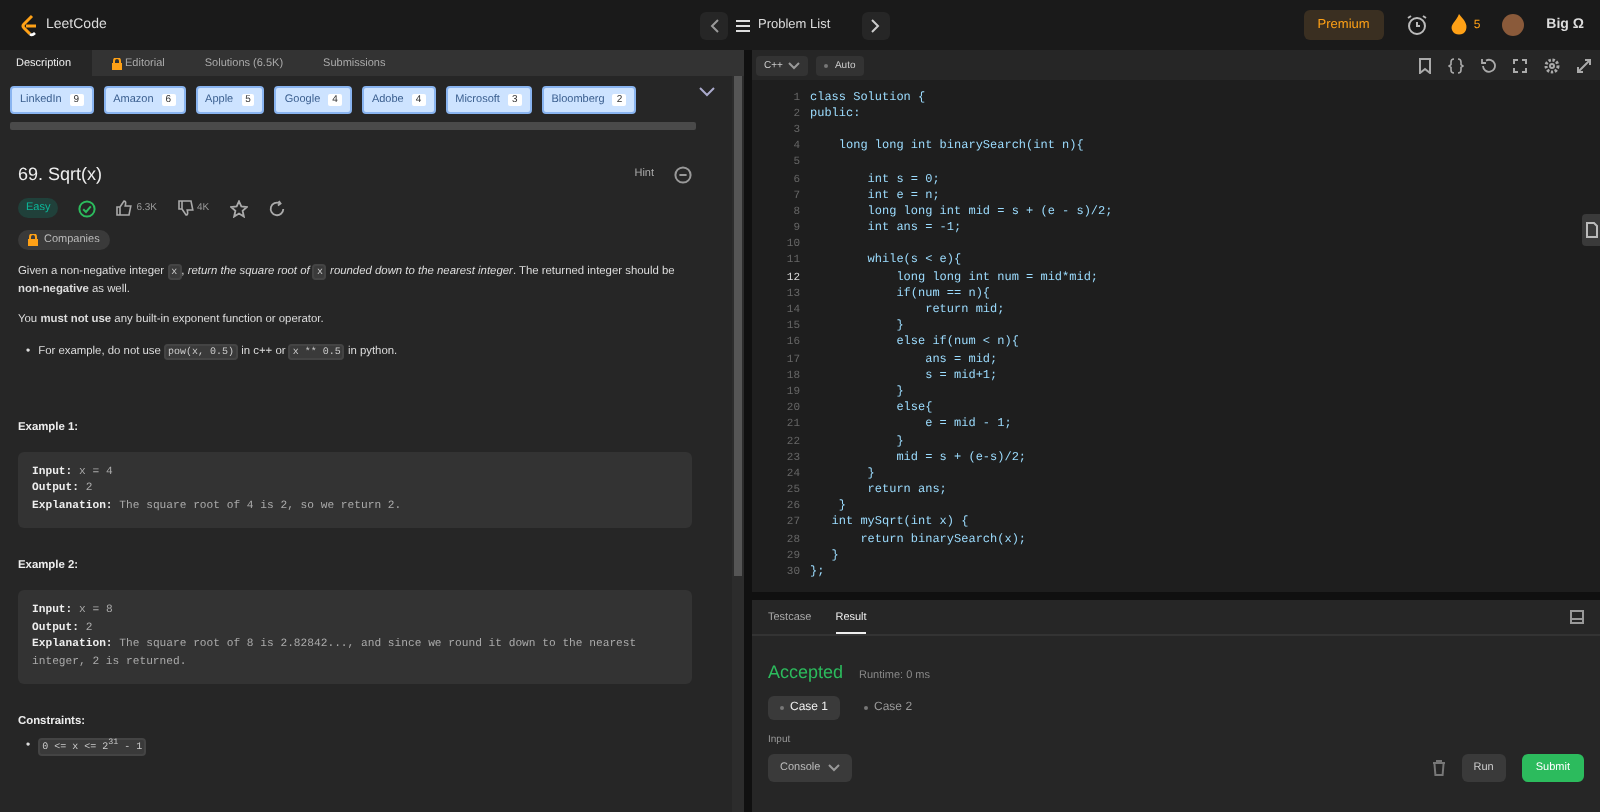 The height and width of the screenshot is (812, 1600). I want to click on alarm-clock-icon, so click(1416, 25).